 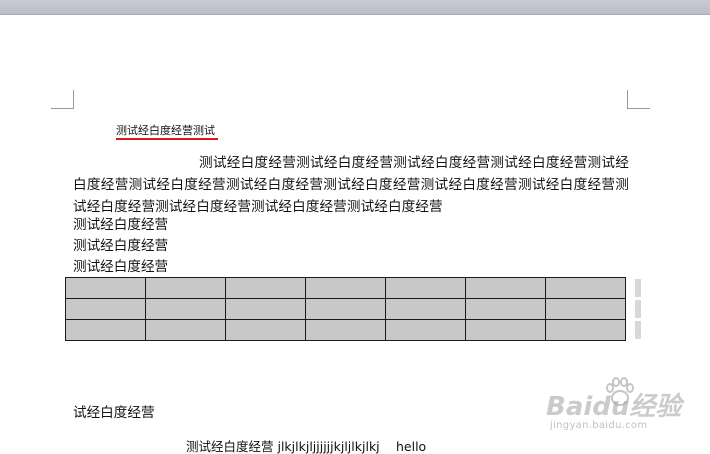 What do you see at coordinates (411, 446) in the screenshot?
I see `bottom-text-hello: hello` at bounding box center [411, 446].